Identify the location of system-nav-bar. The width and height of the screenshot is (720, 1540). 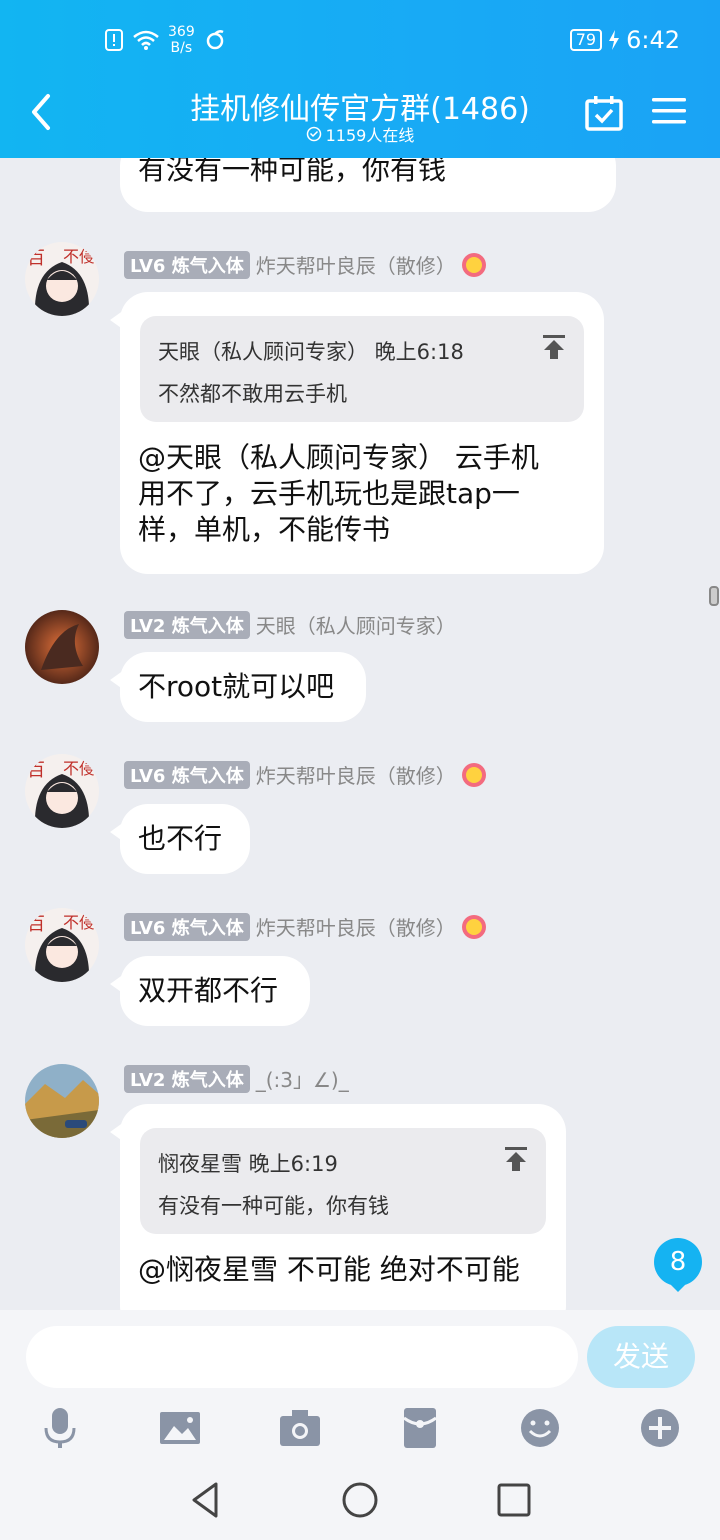
(360, 1501).